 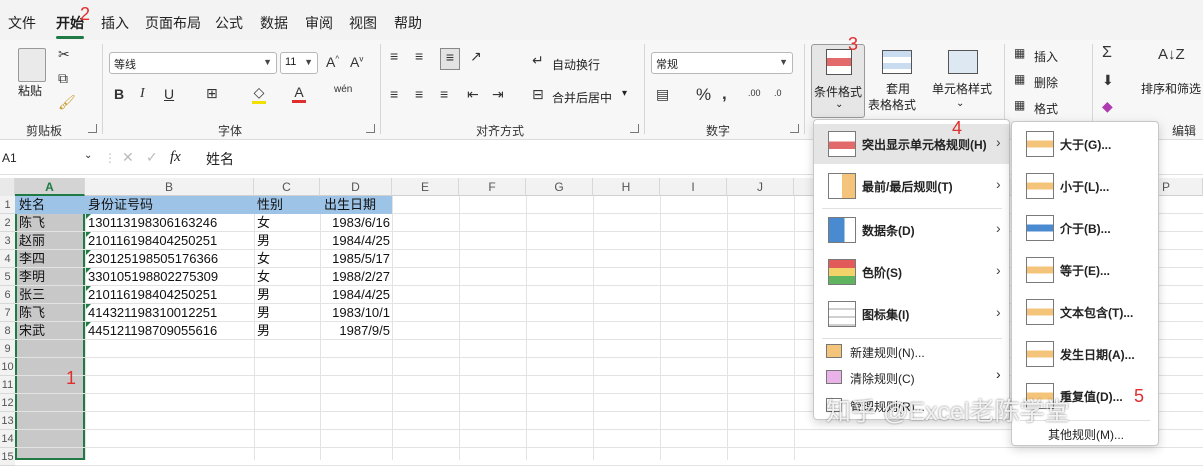 I want to click on tab-page-layout: 页面布局, so click(x=173, y=23).